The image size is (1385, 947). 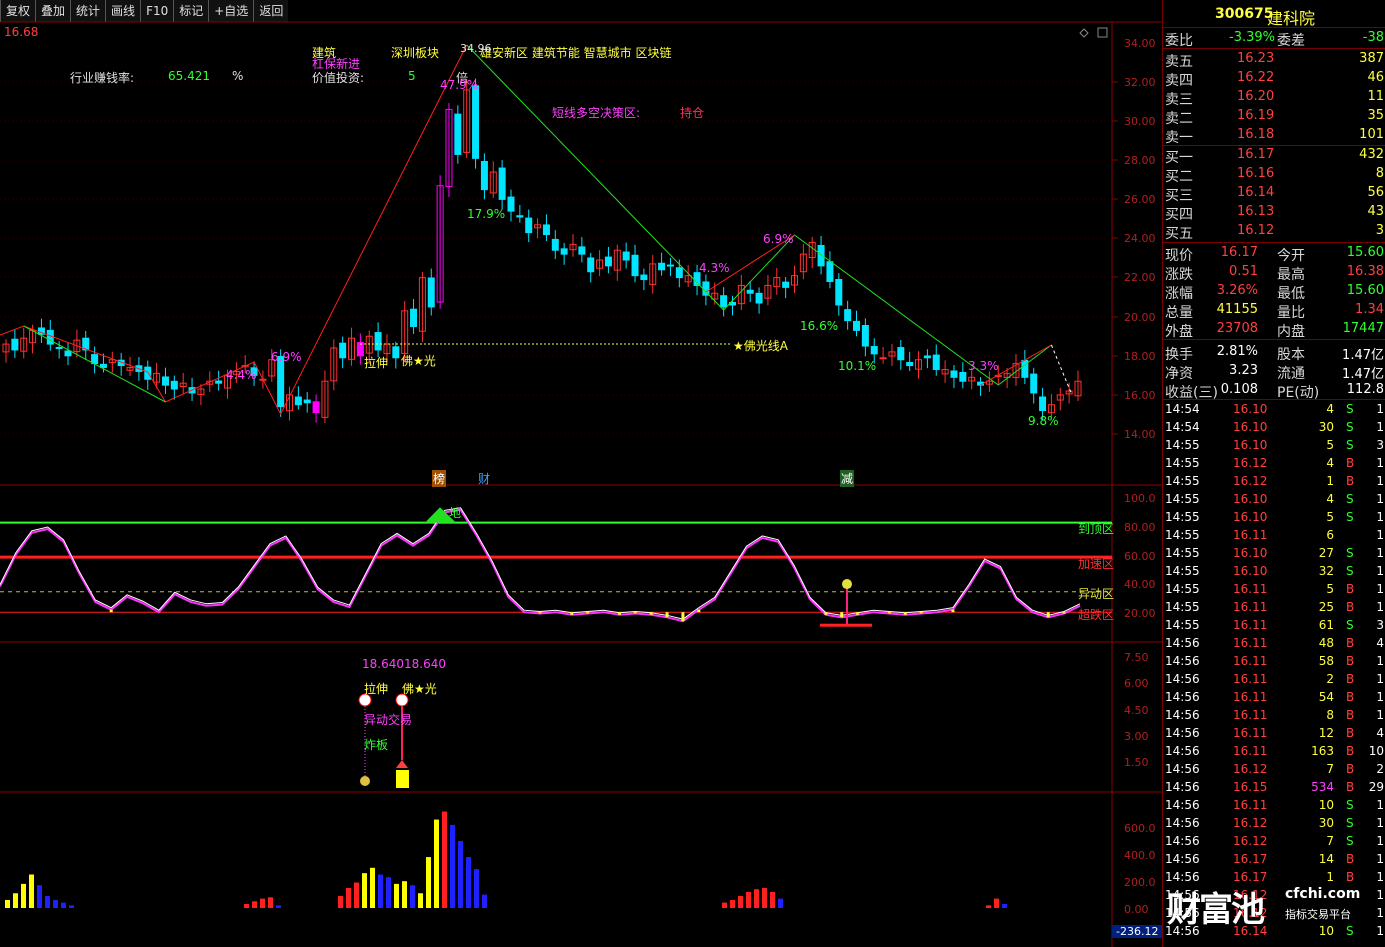 What do you see at coordinates (1274, 609) in the screenshot?
I see `tick-row: 14:55 16.11 25 B 1` at bounding box center [1274, 609].